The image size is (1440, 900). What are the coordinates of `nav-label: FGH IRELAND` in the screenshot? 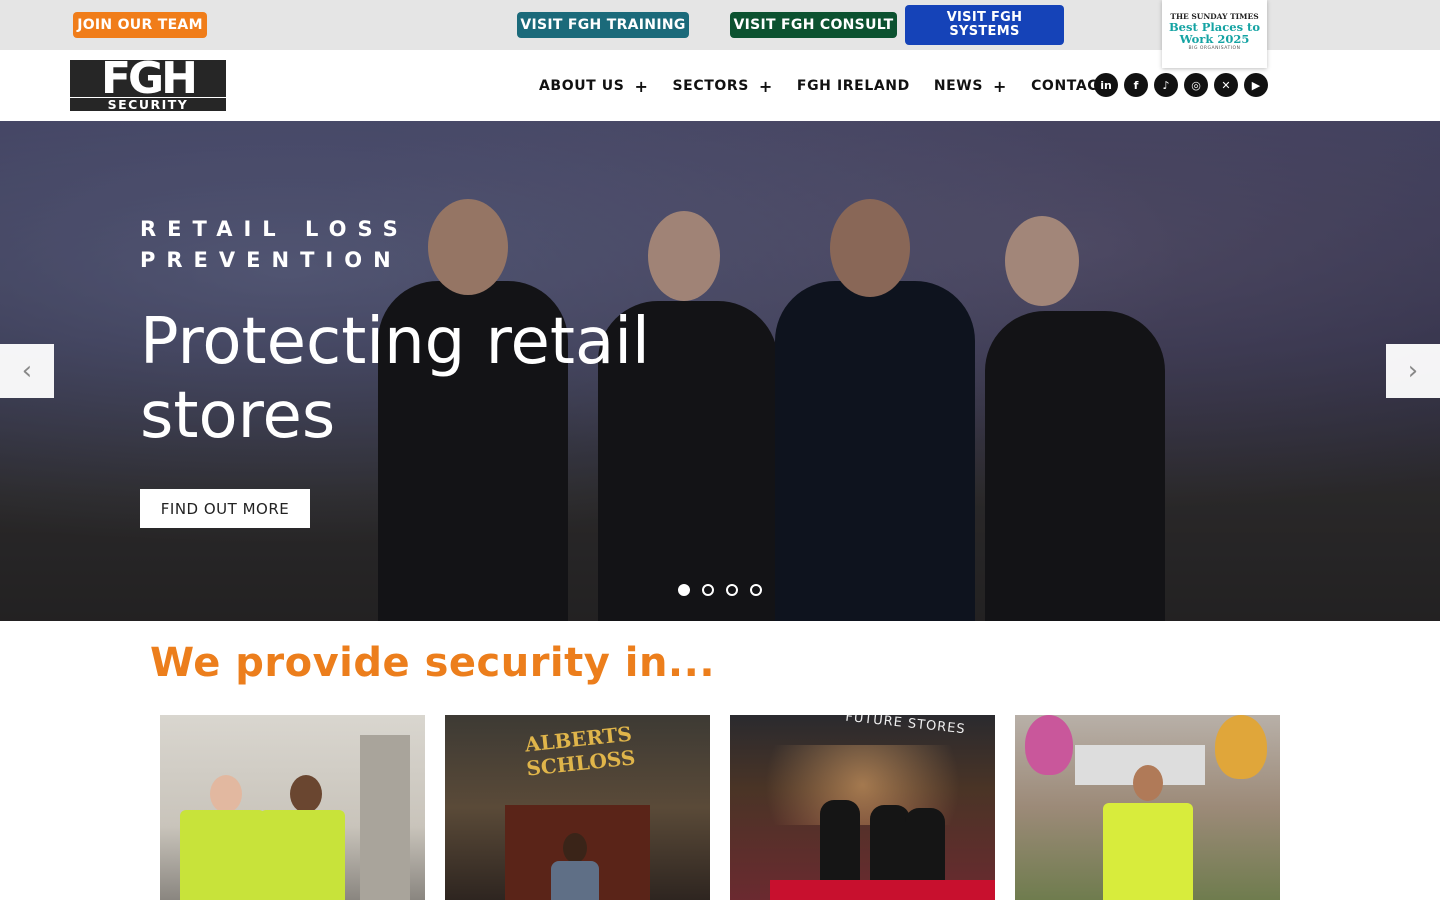 It's located at (853, 86).